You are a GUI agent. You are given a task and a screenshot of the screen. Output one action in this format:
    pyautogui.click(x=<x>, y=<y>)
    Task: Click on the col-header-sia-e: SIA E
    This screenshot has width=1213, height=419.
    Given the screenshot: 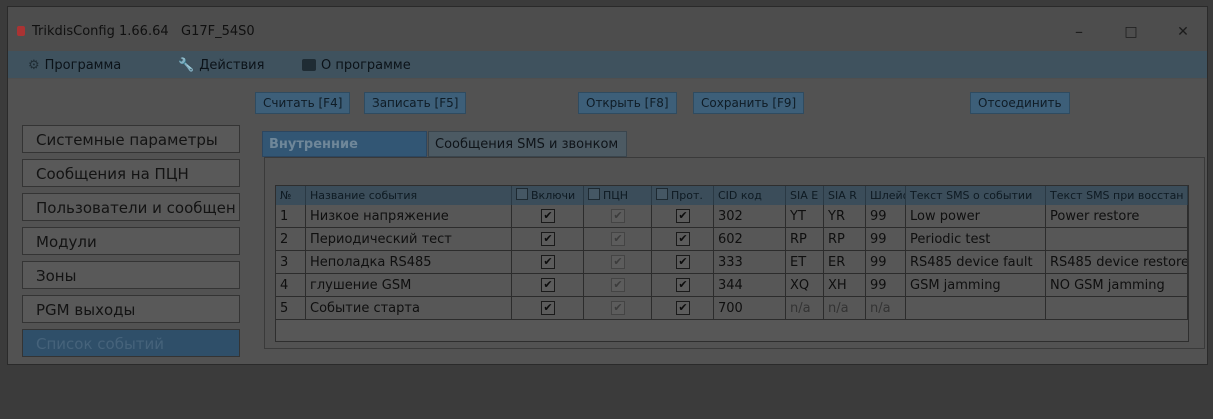 What is the action you would take?
    pyautogui.click(x=805, y=195)
    